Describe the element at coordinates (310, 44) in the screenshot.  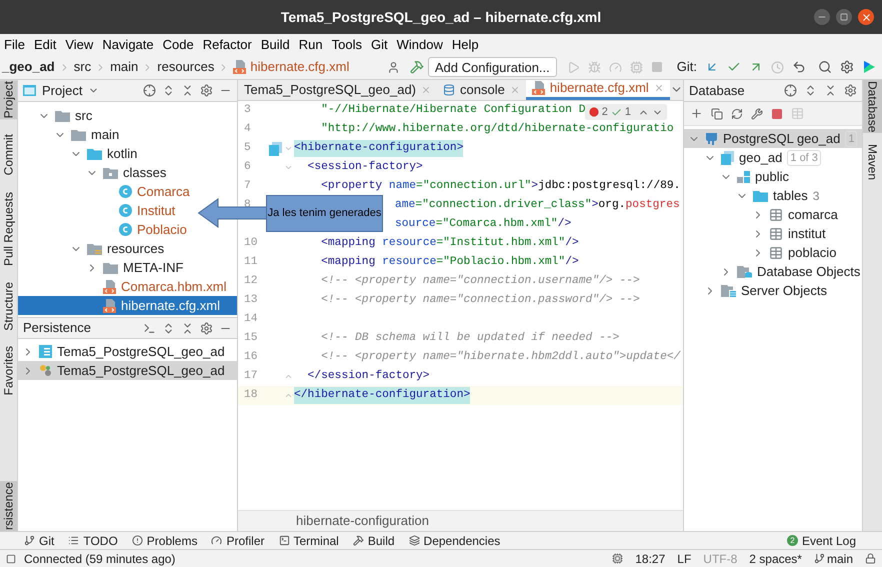
I see `menu-item: Run` at that location.